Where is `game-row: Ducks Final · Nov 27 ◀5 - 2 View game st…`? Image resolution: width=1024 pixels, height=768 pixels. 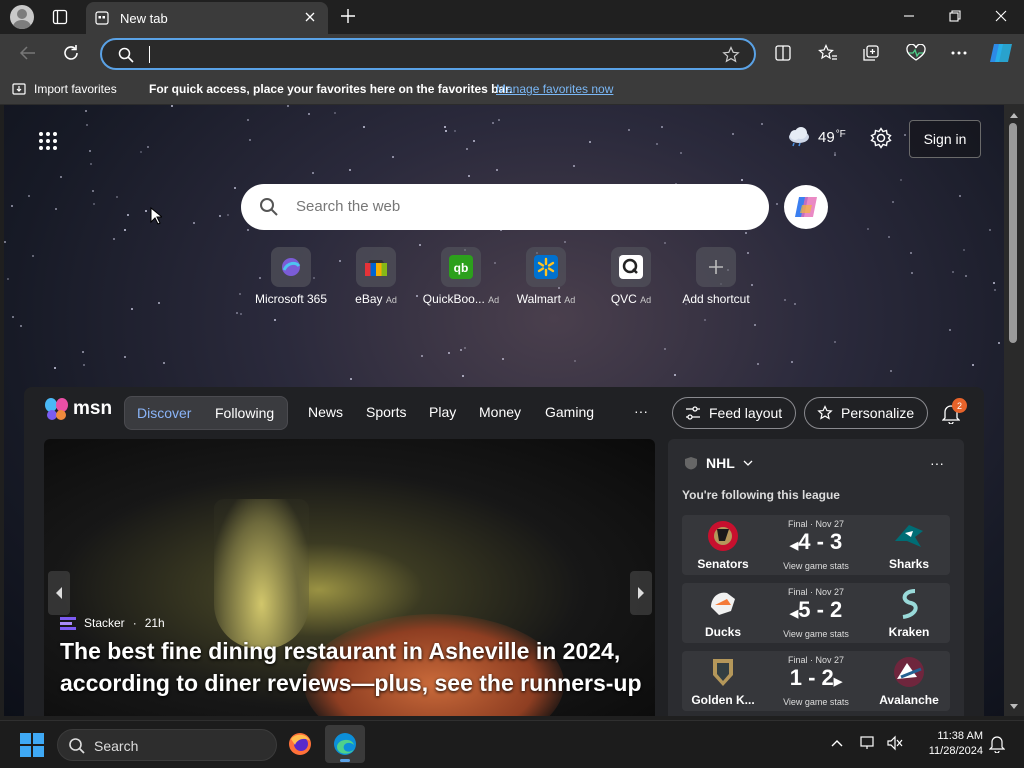
game-row: Ducks Final · Nov 27 ◀5 - 2 View game st… is located at coordinates (816, 613).